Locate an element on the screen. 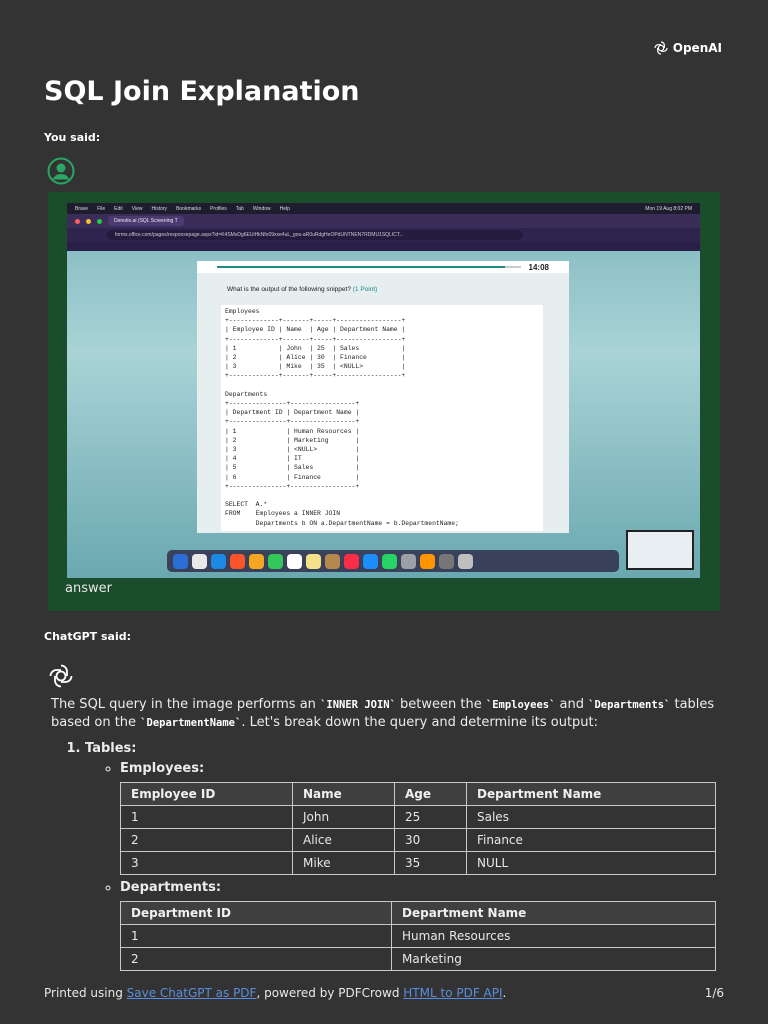  quiz-timer: 14:08 is located at coordinates (538, 267).